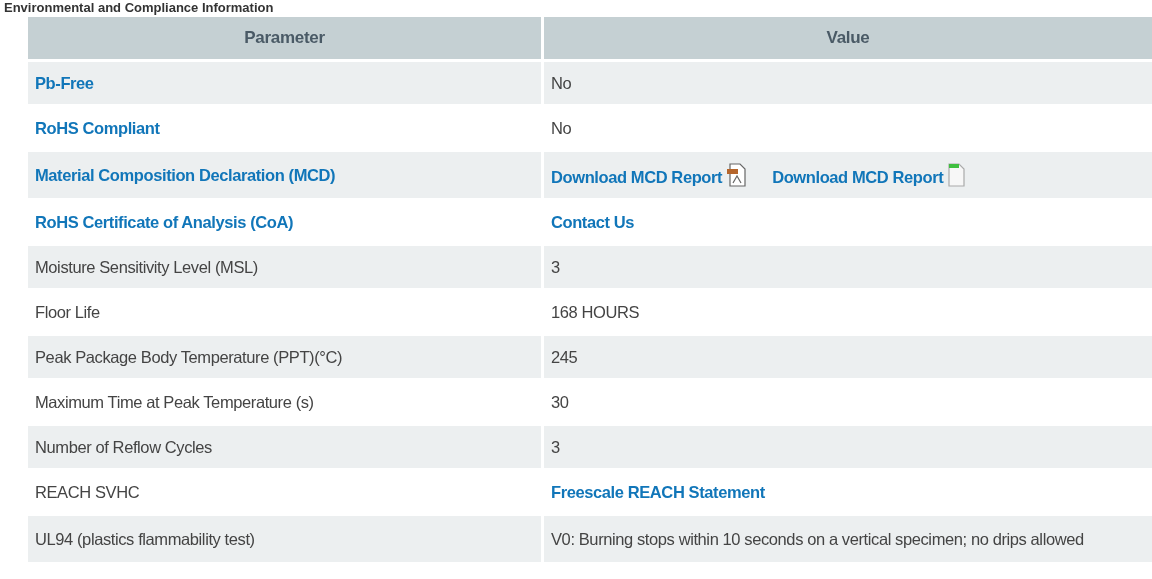 The image size is (1152, 579). What do you see at coordinates (736, 175) in the screenshot?
I see `pdf-file-icon` at bounding box center [736, 175].